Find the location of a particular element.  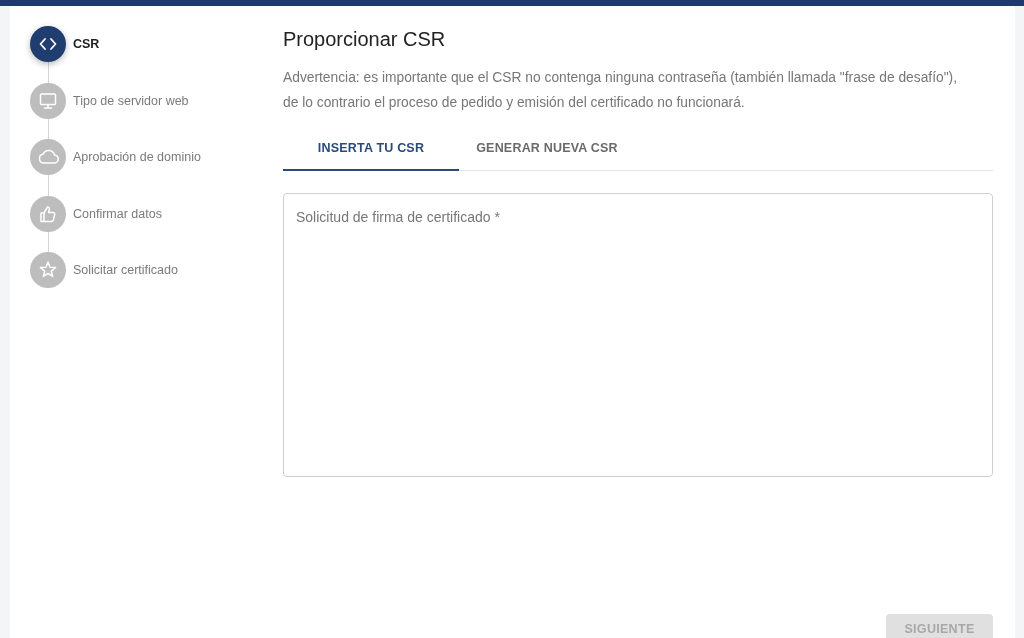

step-label: CSR is located at coordinates (86, 44).